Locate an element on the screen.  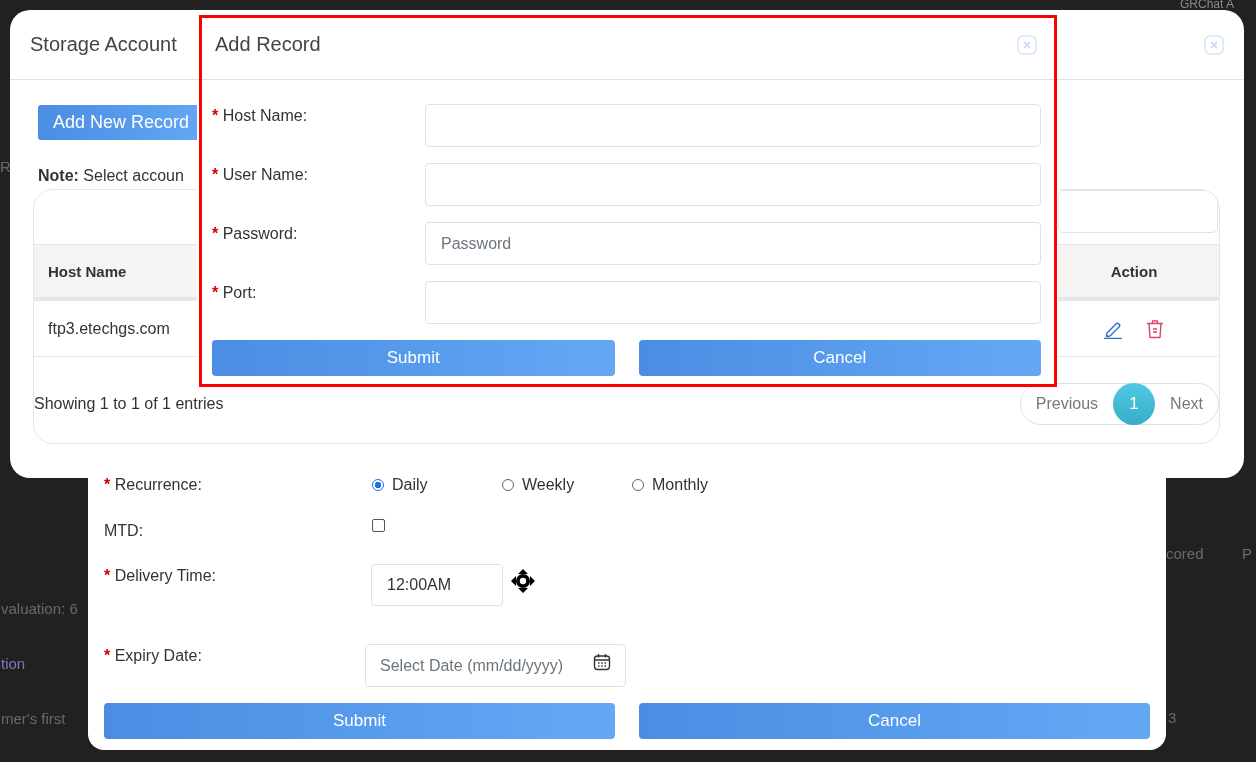
dialog-title: Add Record is located at coordinates (268, 44).